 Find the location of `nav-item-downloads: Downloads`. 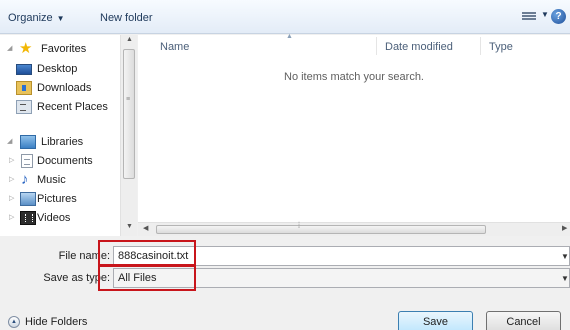

nav-item-downloads: Downloads is located at coordinates (60, 88).